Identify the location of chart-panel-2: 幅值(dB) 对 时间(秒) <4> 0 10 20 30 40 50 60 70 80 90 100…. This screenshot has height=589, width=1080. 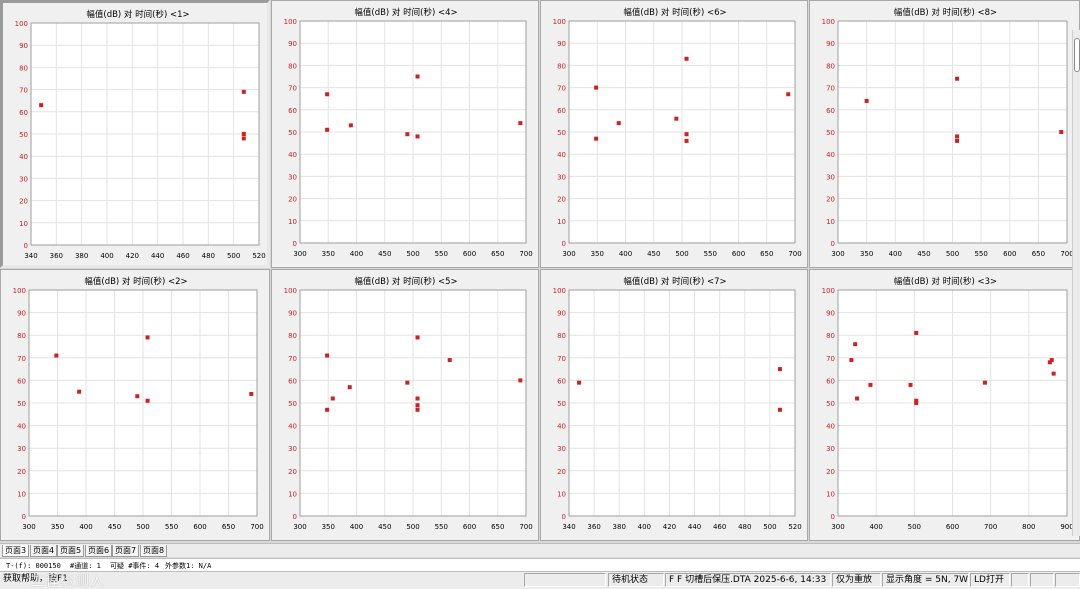
(405, 134).